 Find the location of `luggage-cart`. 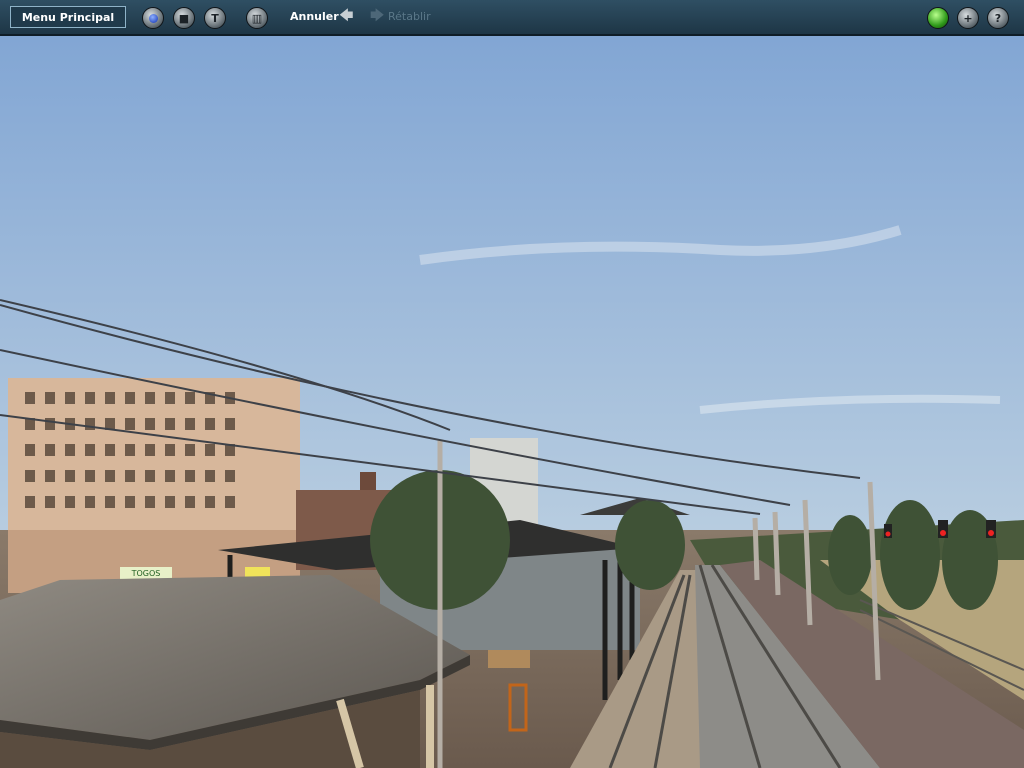

luggage-cart is located at coordinates (509, 659).